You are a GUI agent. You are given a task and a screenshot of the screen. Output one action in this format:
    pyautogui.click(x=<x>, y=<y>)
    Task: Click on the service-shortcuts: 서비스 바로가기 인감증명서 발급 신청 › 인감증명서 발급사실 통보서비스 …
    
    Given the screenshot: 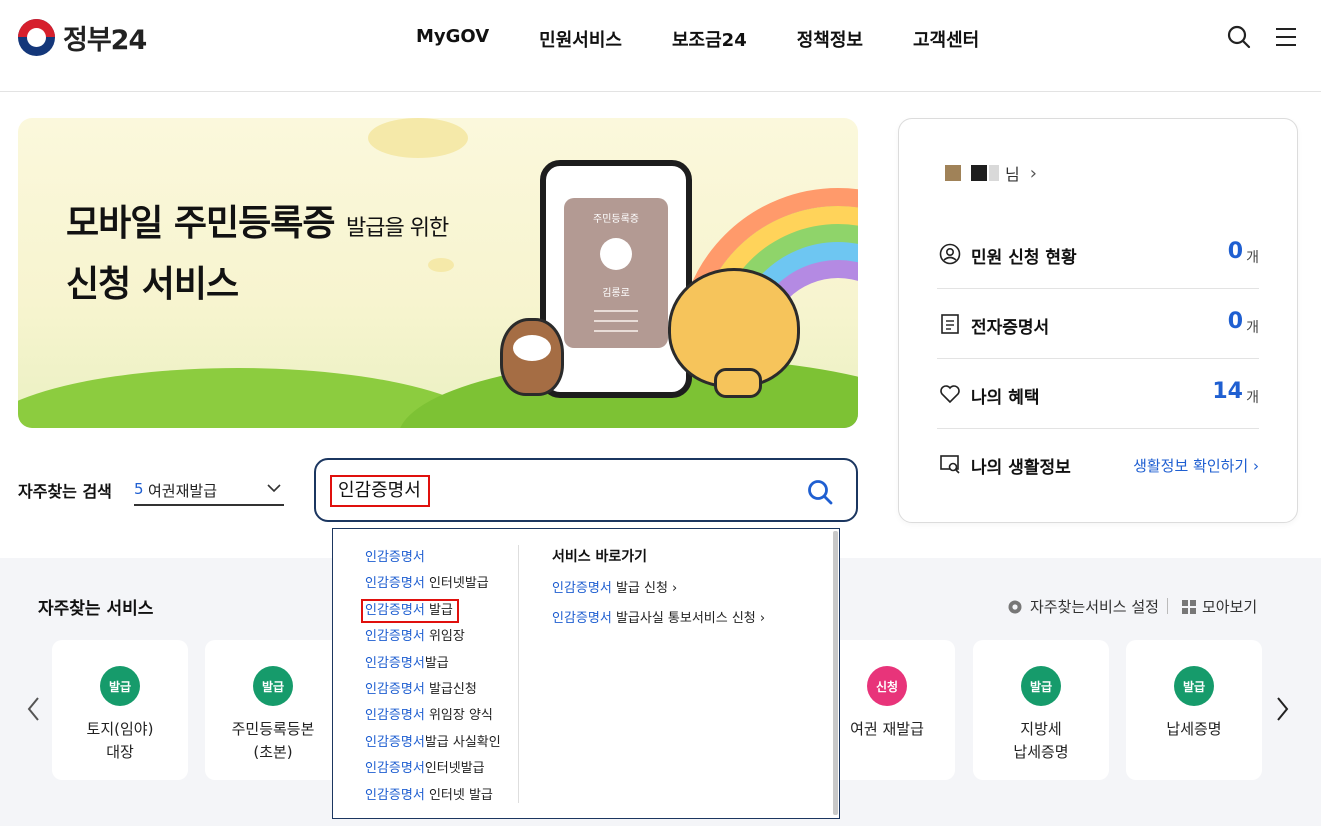 What is the action you would take?
    pyautogui.click(x=658, y=590)
    